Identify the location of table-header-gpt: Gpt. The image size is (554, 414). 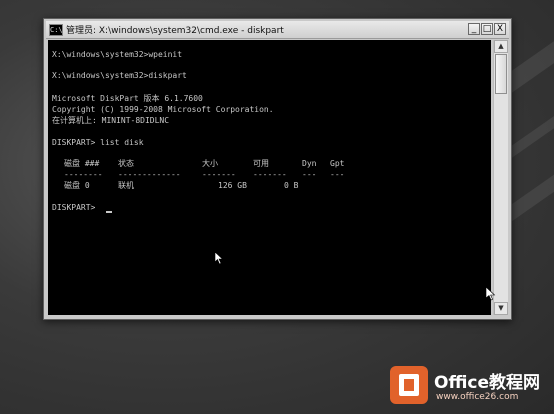
(337, 163).